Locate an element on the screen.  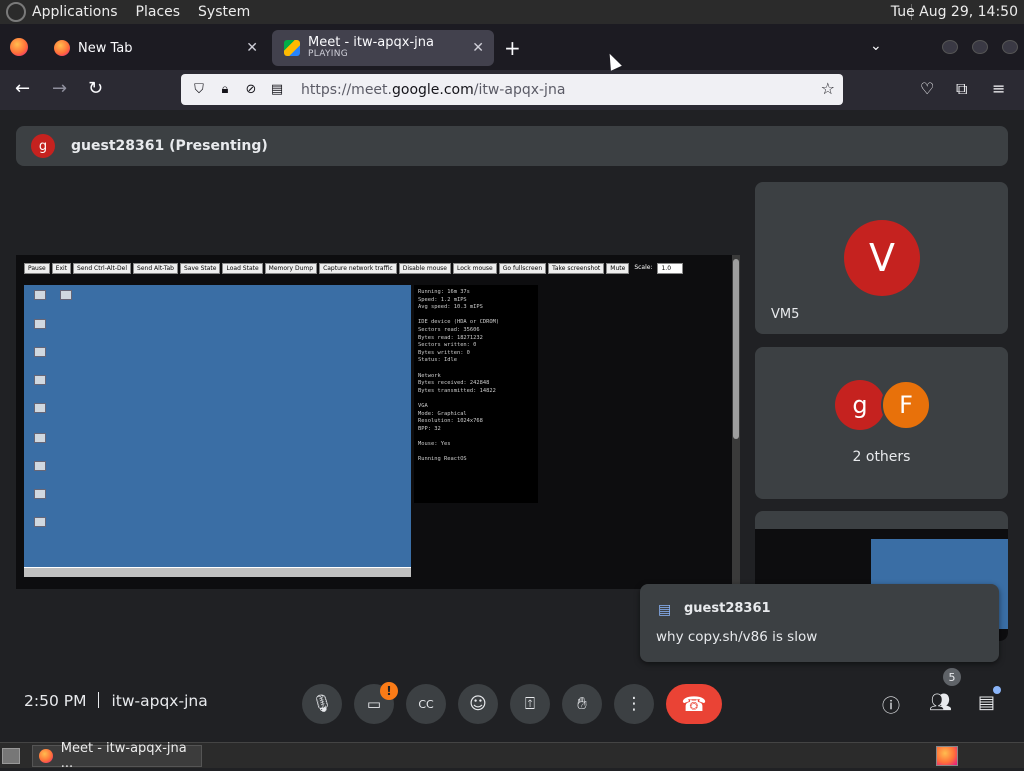
back-arrow-icon: ← is located at coordinates (22, 88).